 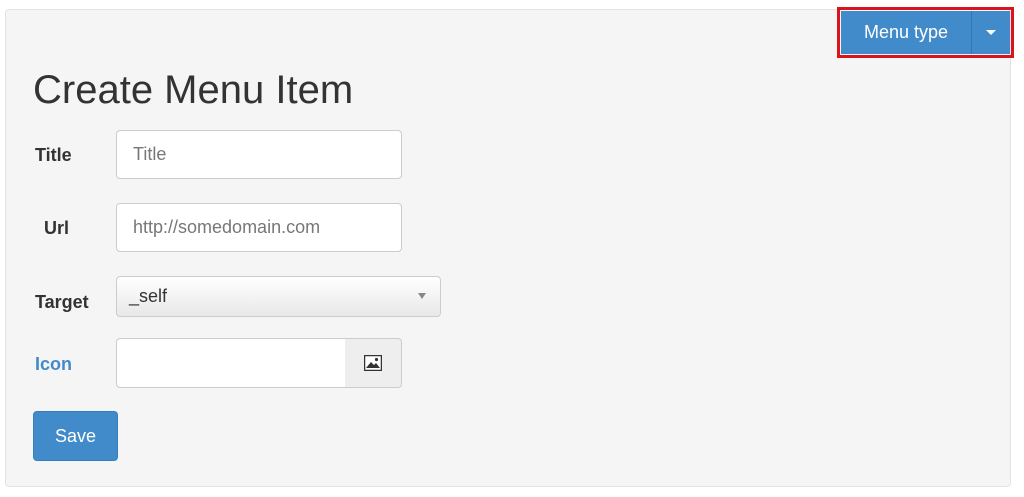 What do you see at coordinates (259, 154) in the screenshot?
I see `title-input` at bounding box center [259, 154].